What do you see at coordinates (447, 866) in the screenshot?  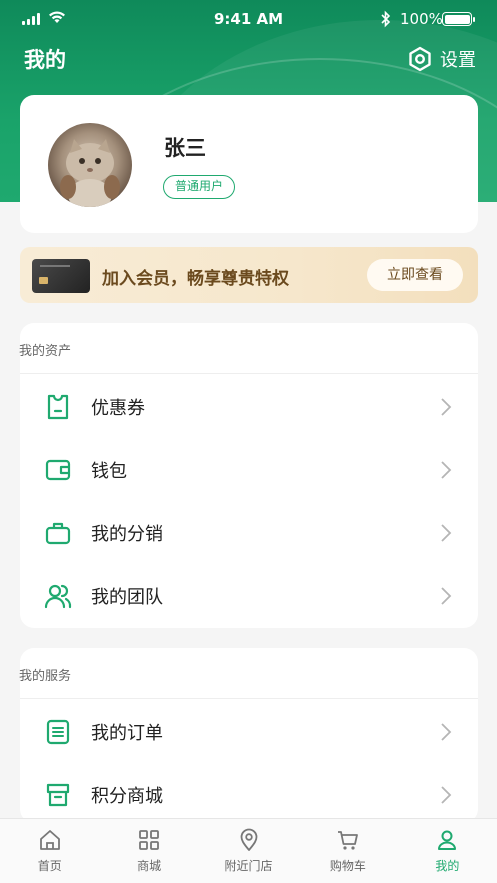 I see `tab-label: 我的` at bounding box center [447, 866].